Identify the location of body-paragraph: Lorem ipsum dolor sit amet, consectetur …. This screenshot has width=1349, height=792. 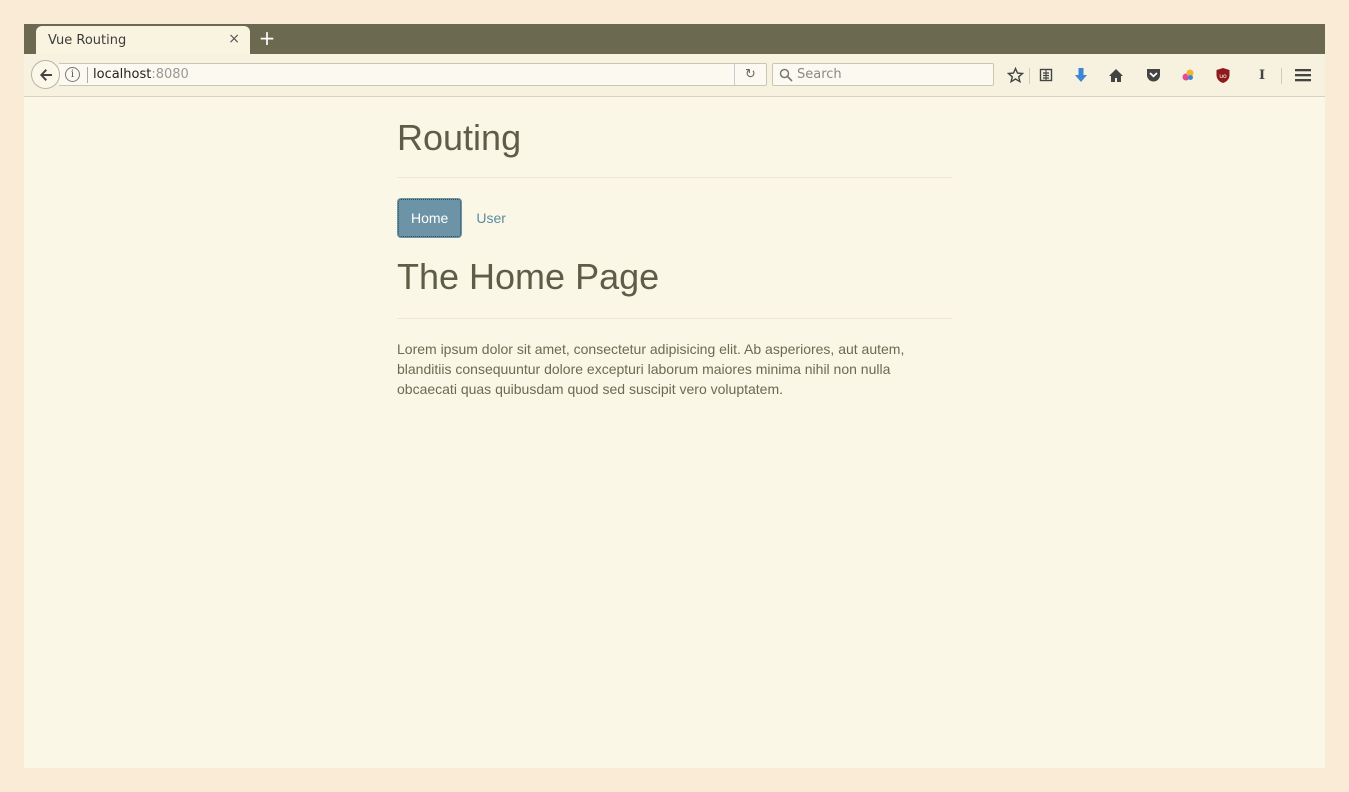
(651, 369).